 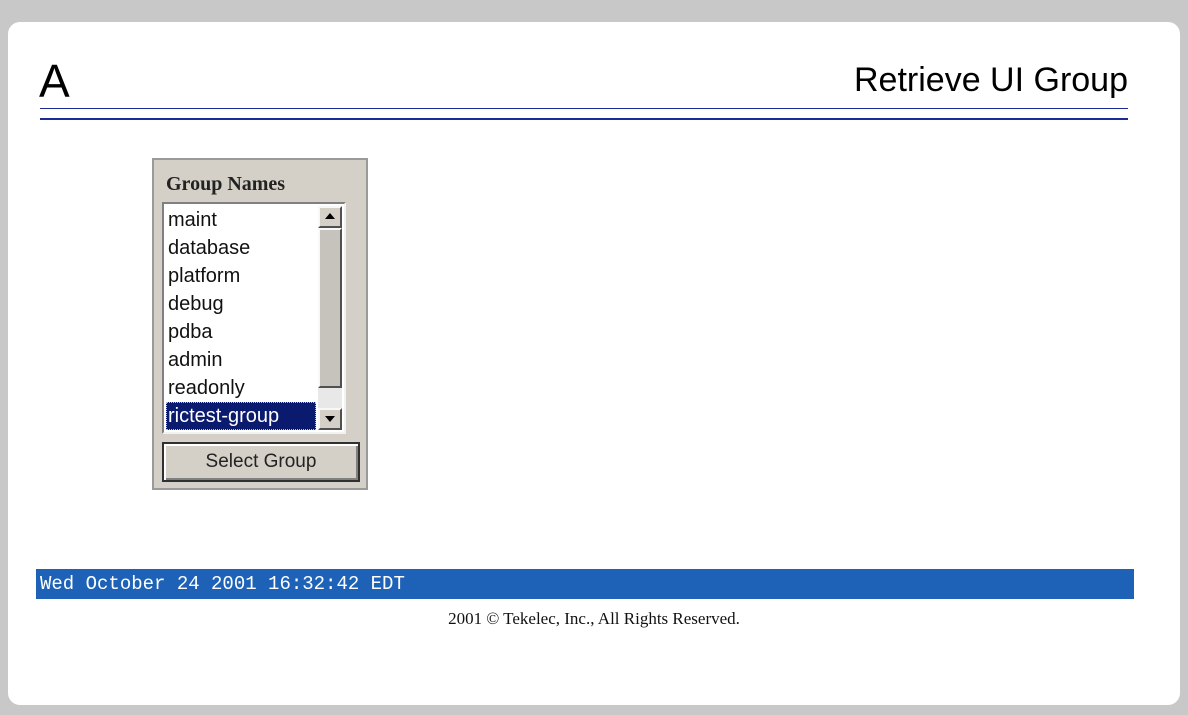 I want to click on list-item-rictest-group: rictest-group, so click(x=241, y=416).